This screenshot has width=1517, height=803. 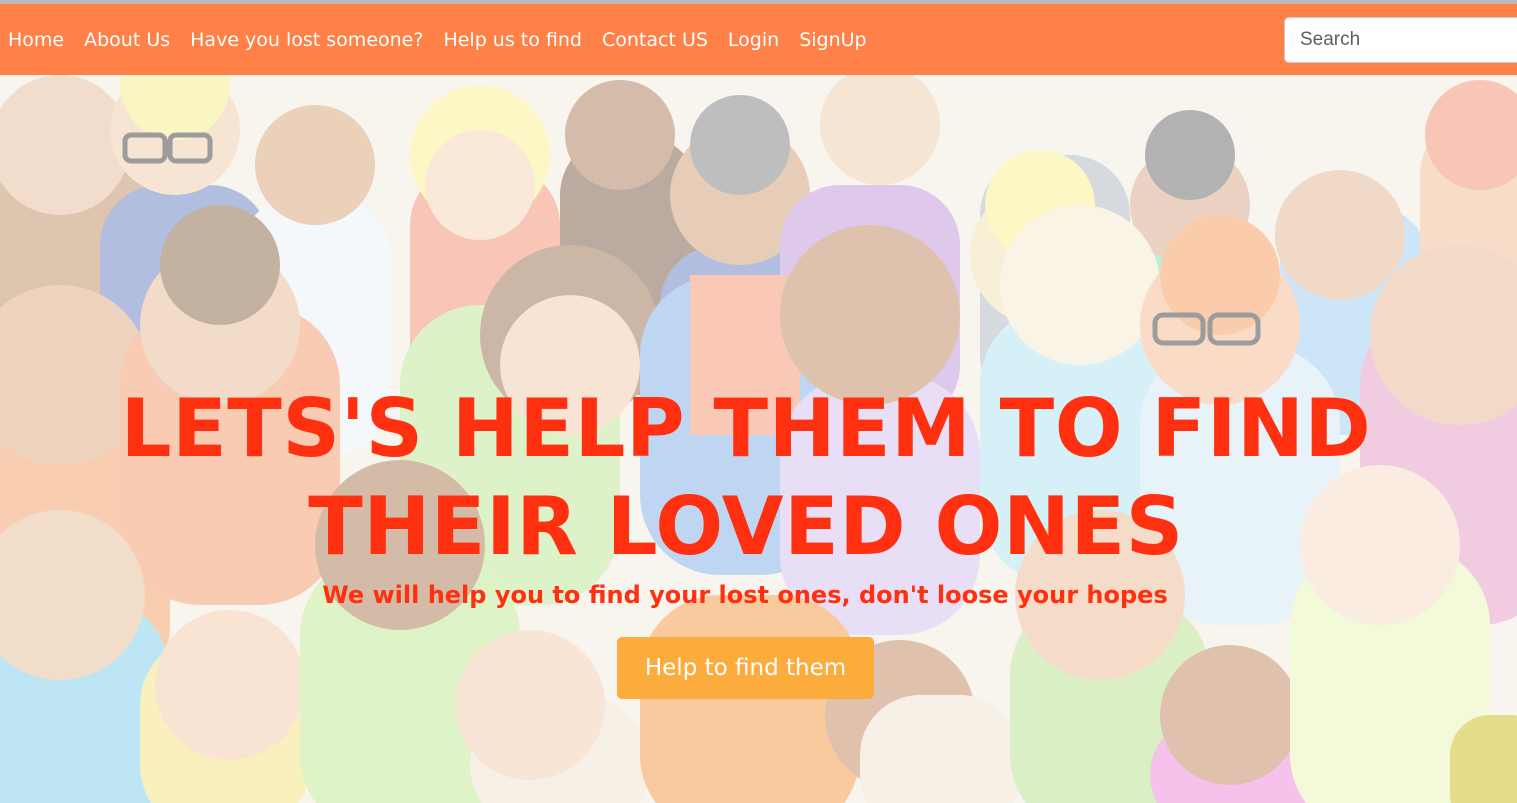 What do you see at coordinates (306, 40) in the screenshot?
I see `nav-lost-someone-link: Have you lost someone?` at bounding box center [306, 40].